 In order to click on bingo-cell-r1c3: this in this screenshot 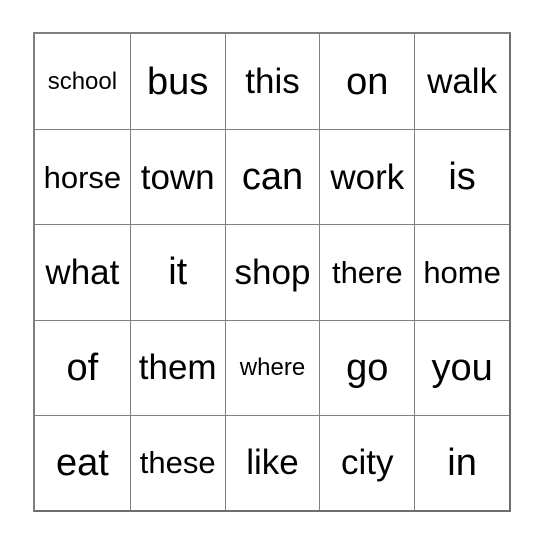, I will do `click(272, 82)`.